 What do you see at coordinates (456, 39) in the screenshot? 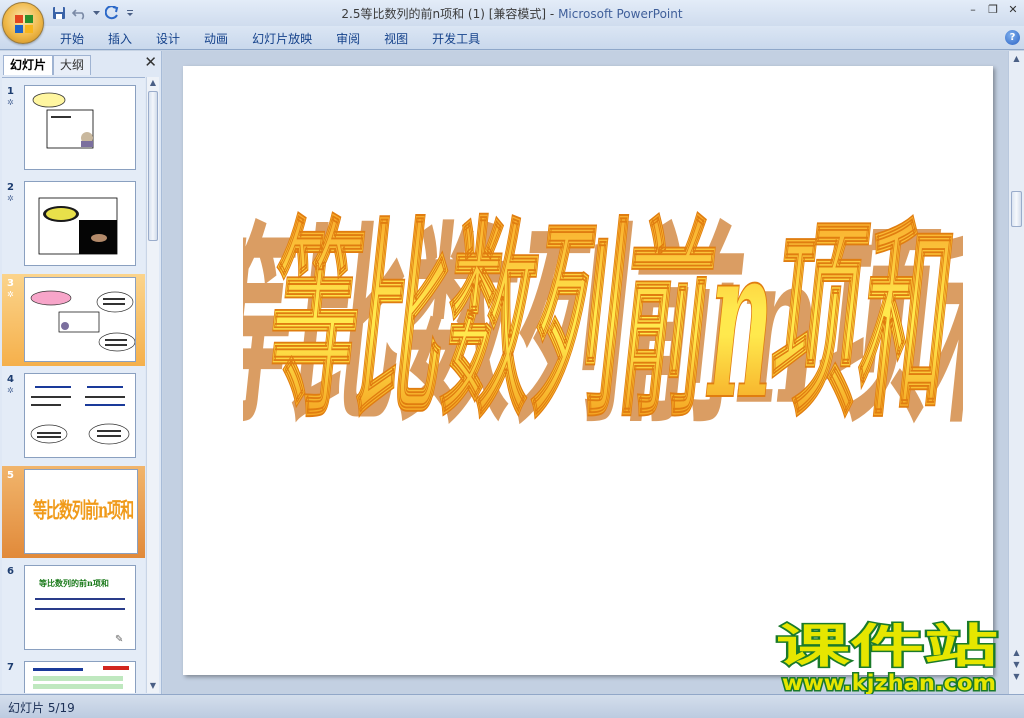
I see `tab-developer: 开发工具` at bounding box center [456, 39].